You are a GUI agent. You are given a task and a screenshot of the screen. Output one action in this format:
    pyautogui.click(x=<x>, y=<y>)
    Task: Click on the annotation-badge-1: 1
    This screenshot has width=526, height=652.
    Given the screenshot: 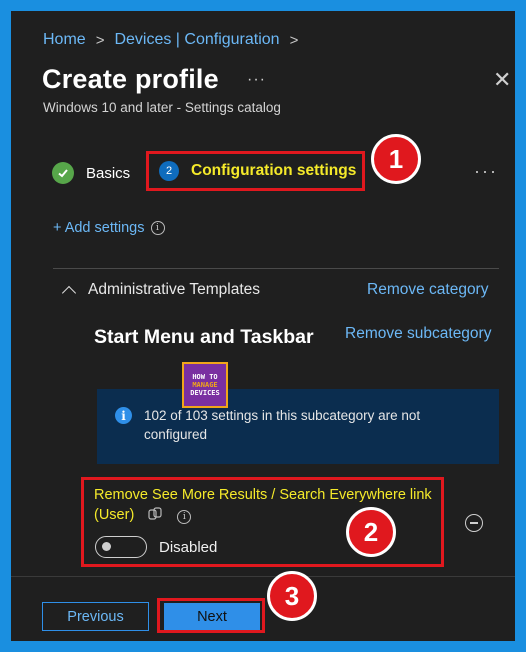 What is the action you would take?
    pyautogui.click(x=396, y=159)
    